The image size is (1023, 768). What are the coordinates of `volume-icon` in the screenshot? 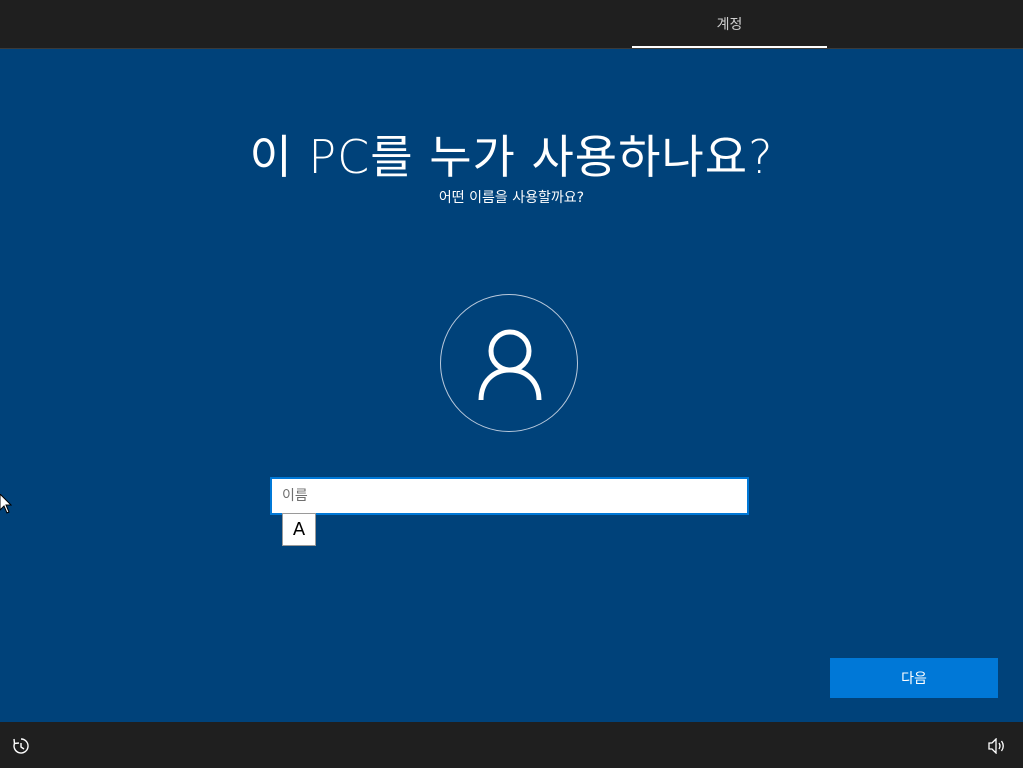 It's located at (997, 746).